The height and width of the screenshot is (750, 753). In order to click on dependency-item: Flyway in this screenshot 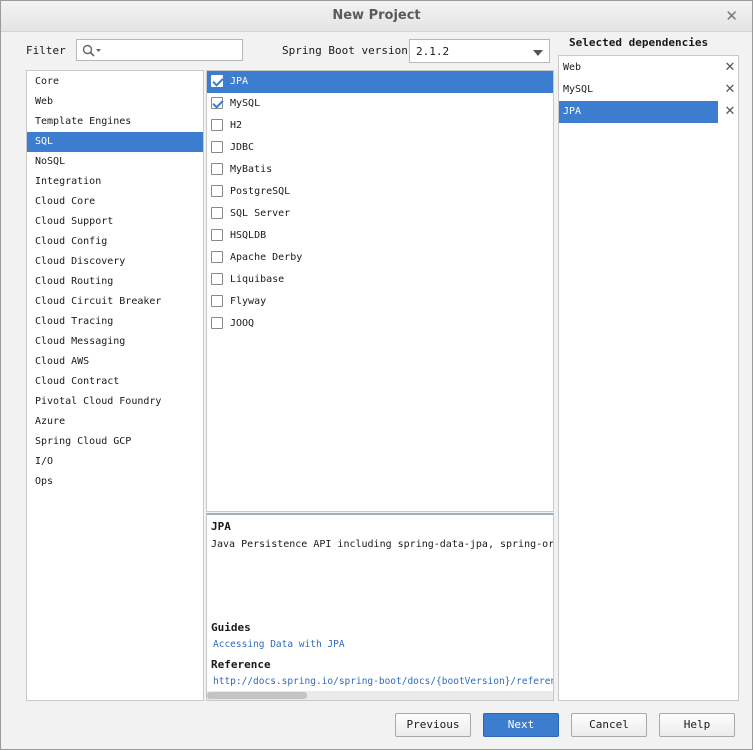, I will do `click(380, 302)`.